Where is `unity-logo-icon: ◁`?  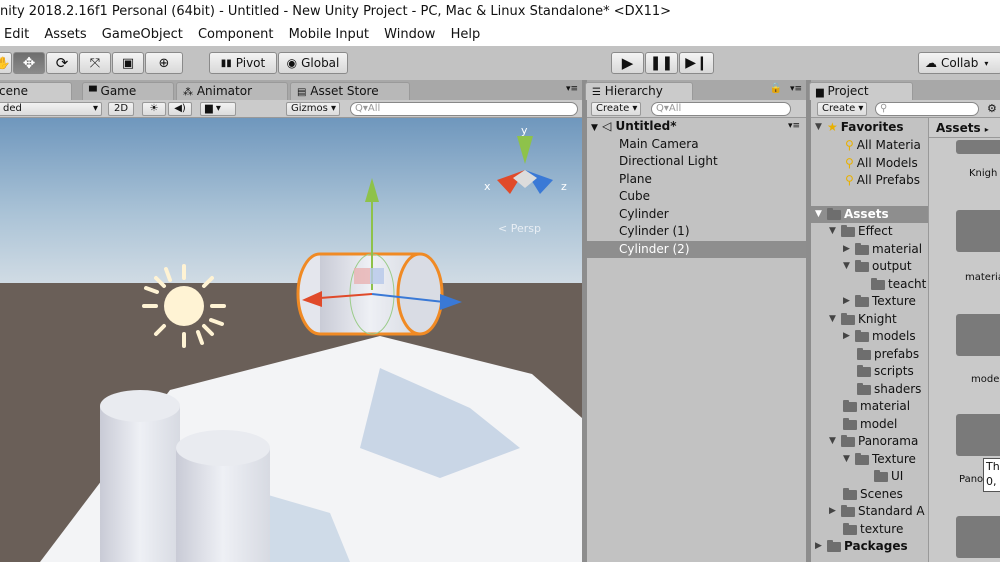 unity-logo-icon: ◁ is located at coordinates (607, 126).